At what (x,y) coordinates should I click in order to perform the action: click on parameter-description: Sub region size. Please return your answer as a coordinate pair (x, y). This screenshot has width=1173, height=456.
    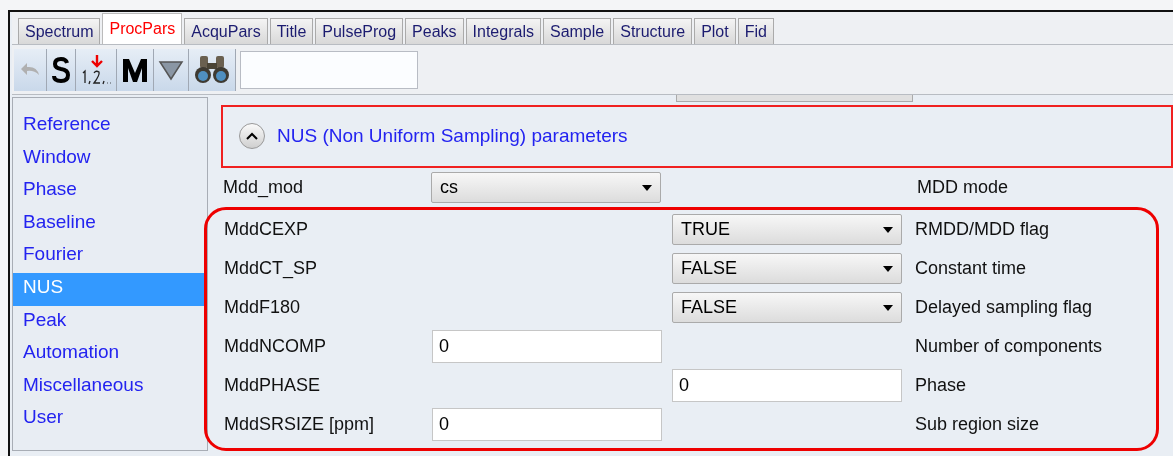
    Looking at the image, I should click on (977, 424).